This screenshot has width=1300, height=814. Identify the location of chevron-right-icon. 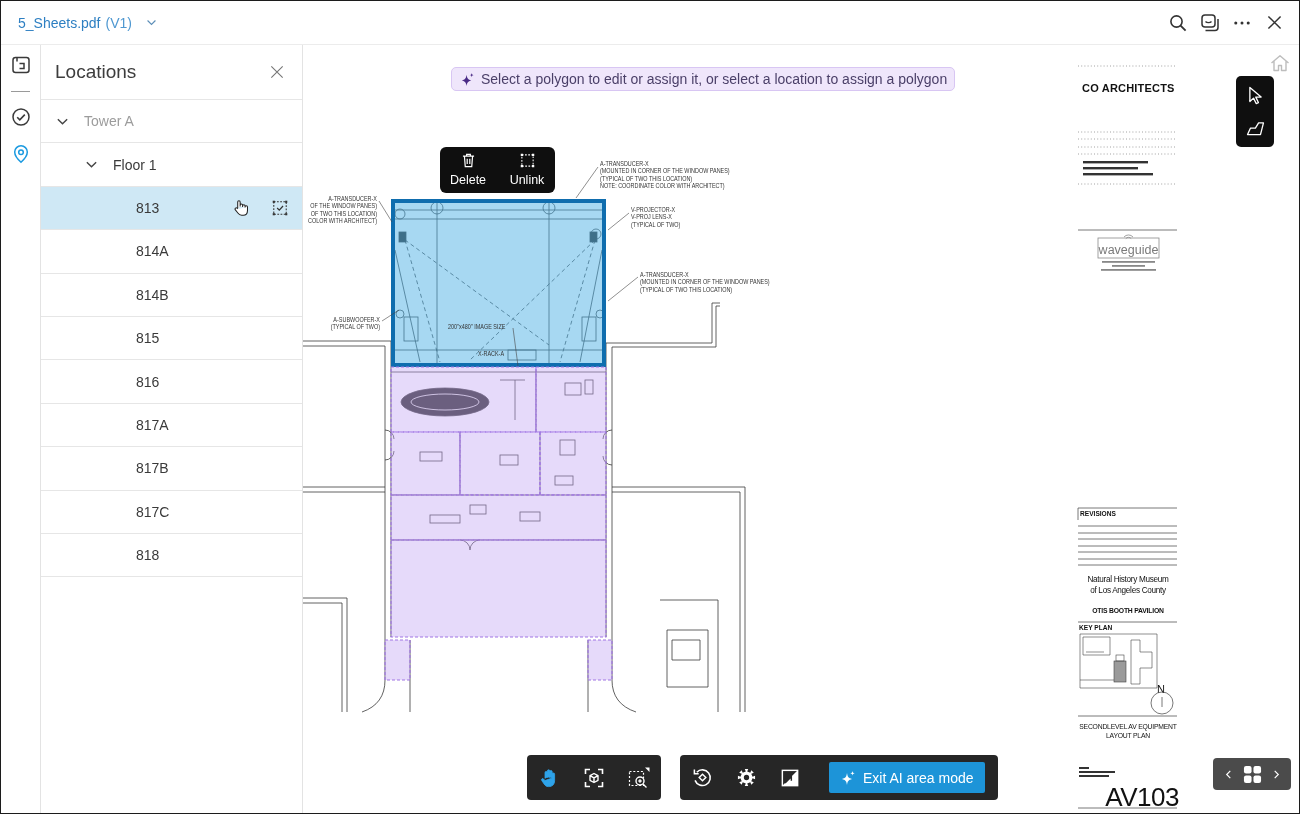
(1276, 774).